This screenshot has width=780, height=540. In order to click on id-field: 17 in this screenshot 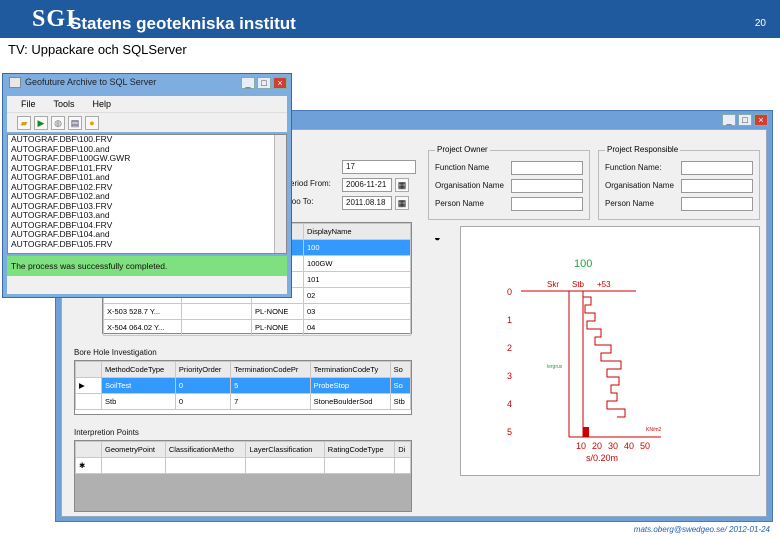, I will do `click(379, 167)`.